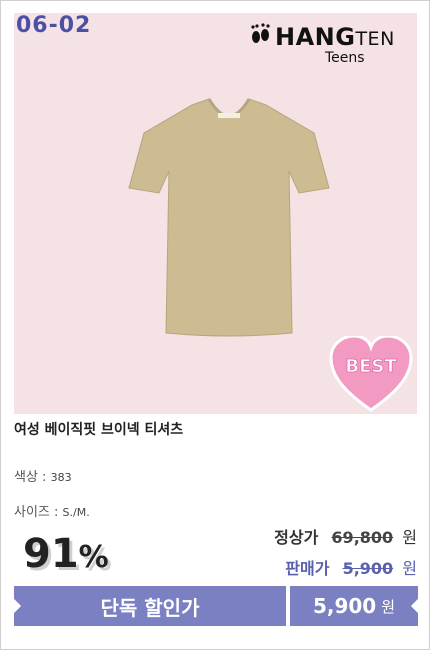 This screenshot has width=430, height=650. I want to click on sale-price-label: 판매가, so click(307, 568).